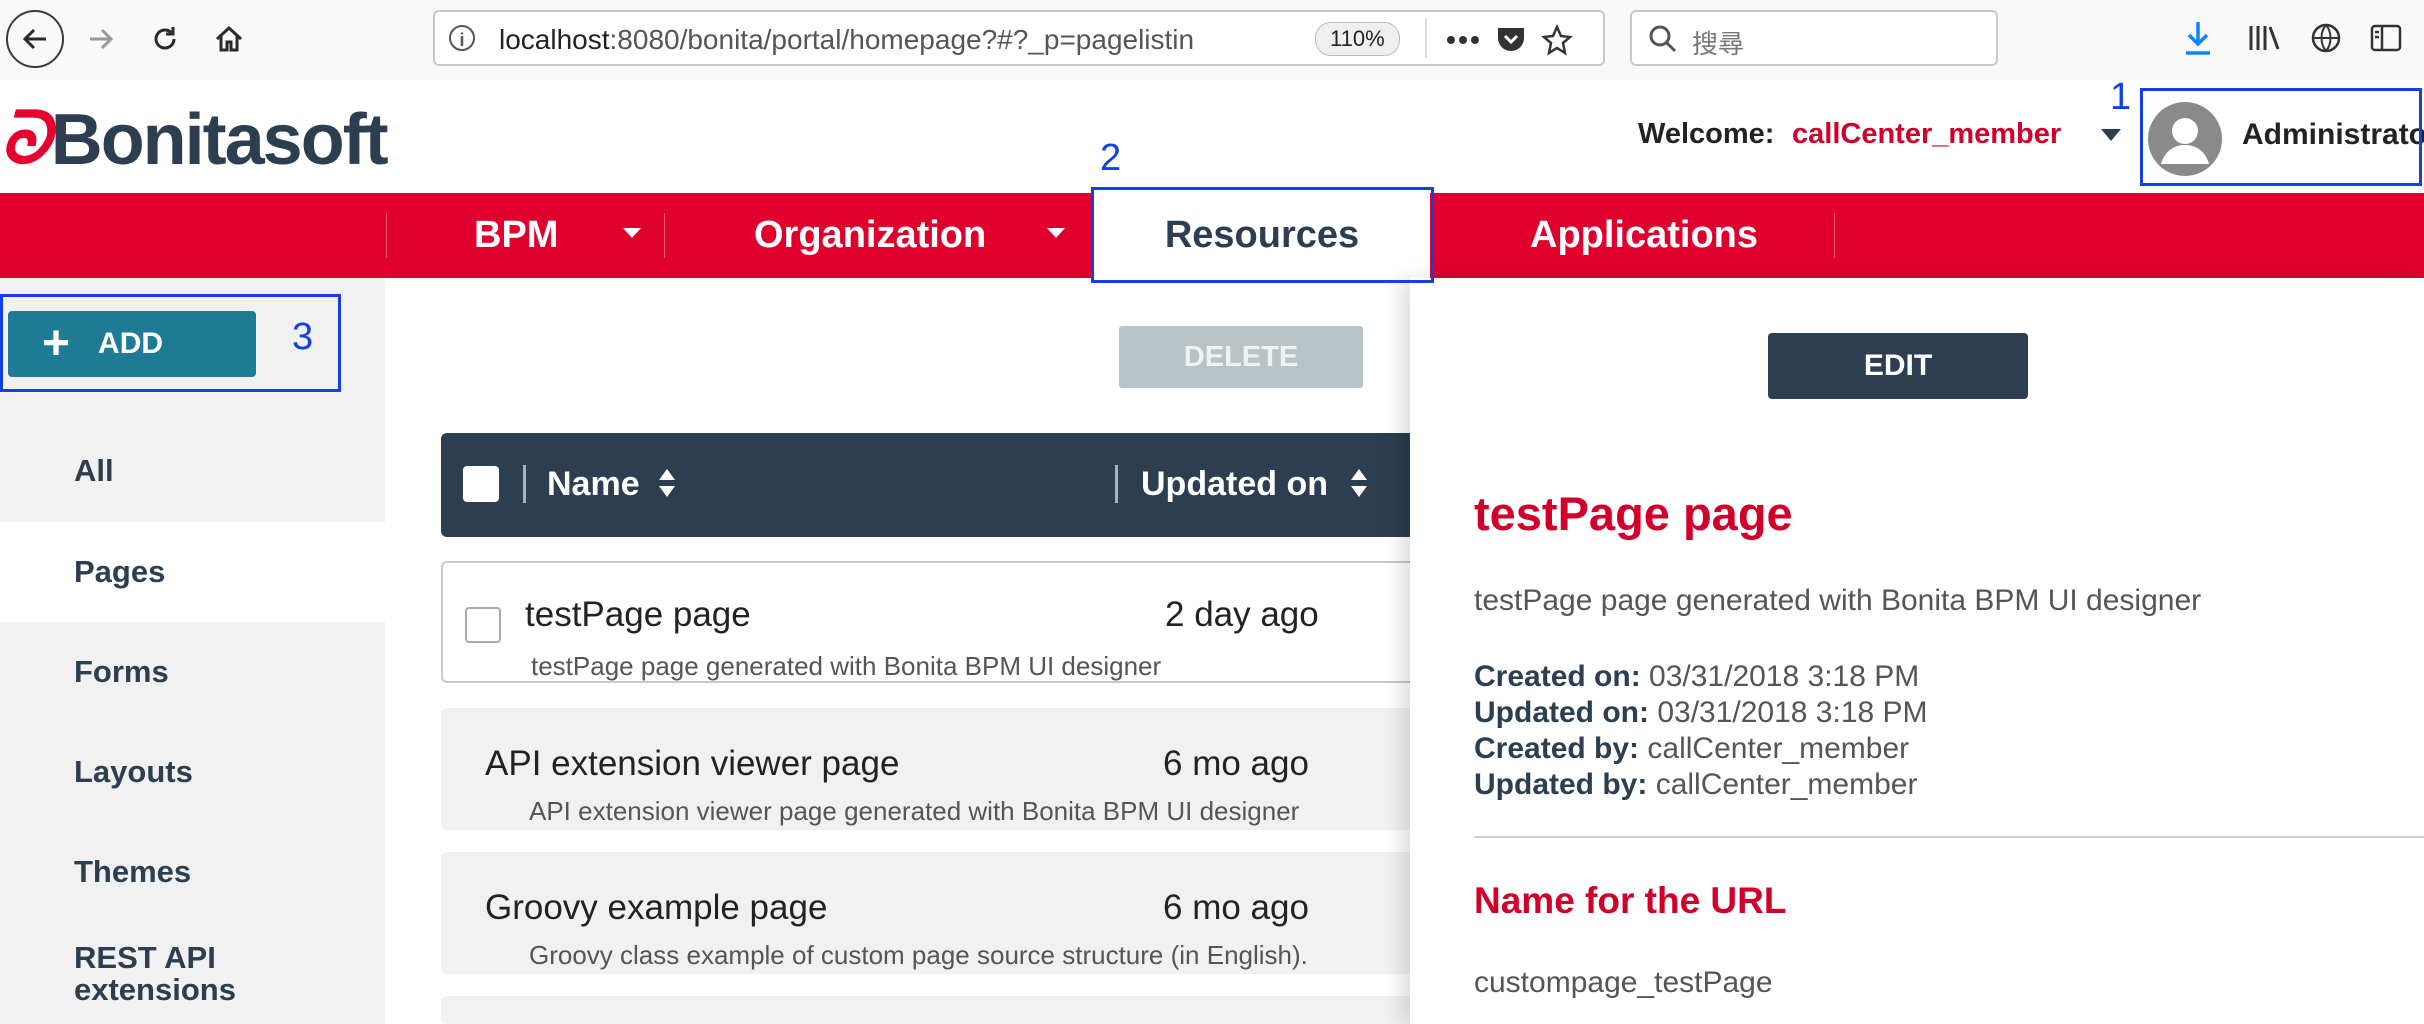 Image resolution: width=2424 pixels, height=1024 pixels. What do you see at coordinates (94, 470) in the screenshot?
I see `sidebar-item-label: All` at bounding box center [94, 470].